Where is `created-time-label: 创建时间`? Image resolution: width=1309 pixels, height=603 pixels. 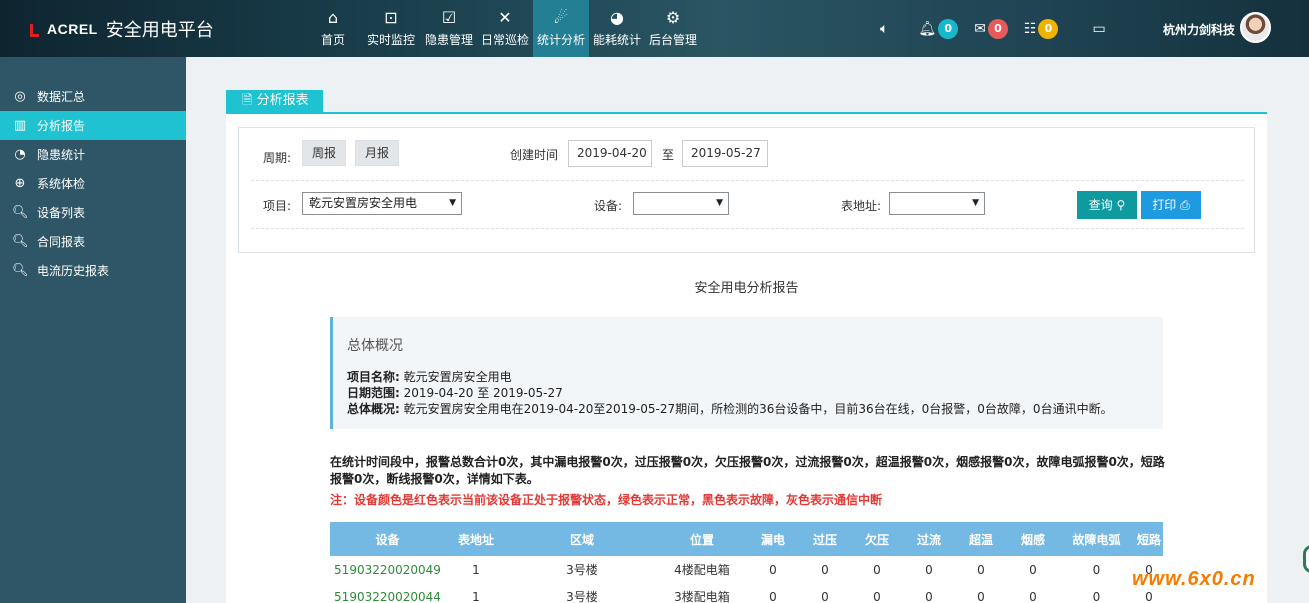 created-time-label: 创建时间 is located at coordinates (534, 155).